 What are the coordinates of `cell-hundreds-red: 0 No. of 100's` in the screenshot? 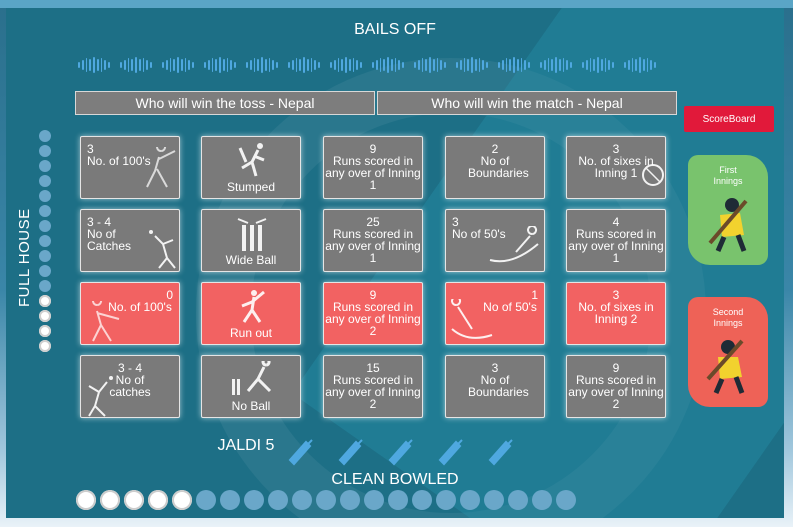 It's located at (130, 313).